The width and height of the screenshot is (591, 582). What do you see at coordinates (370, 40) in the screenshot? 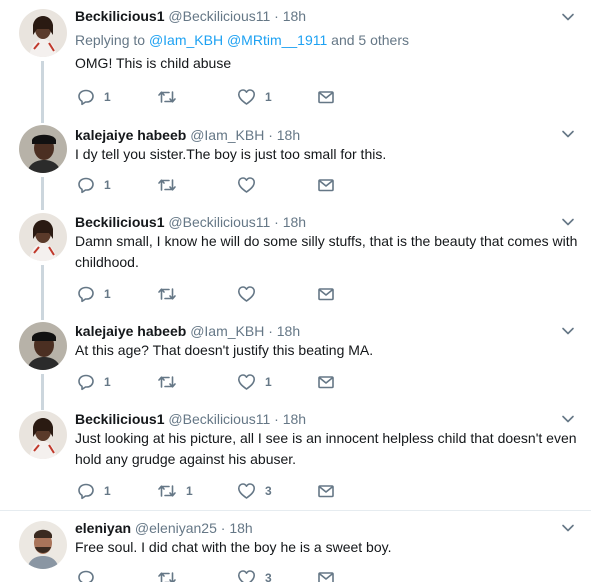
I see `replying-others: and 5 others` at bounding box center [370, 40].